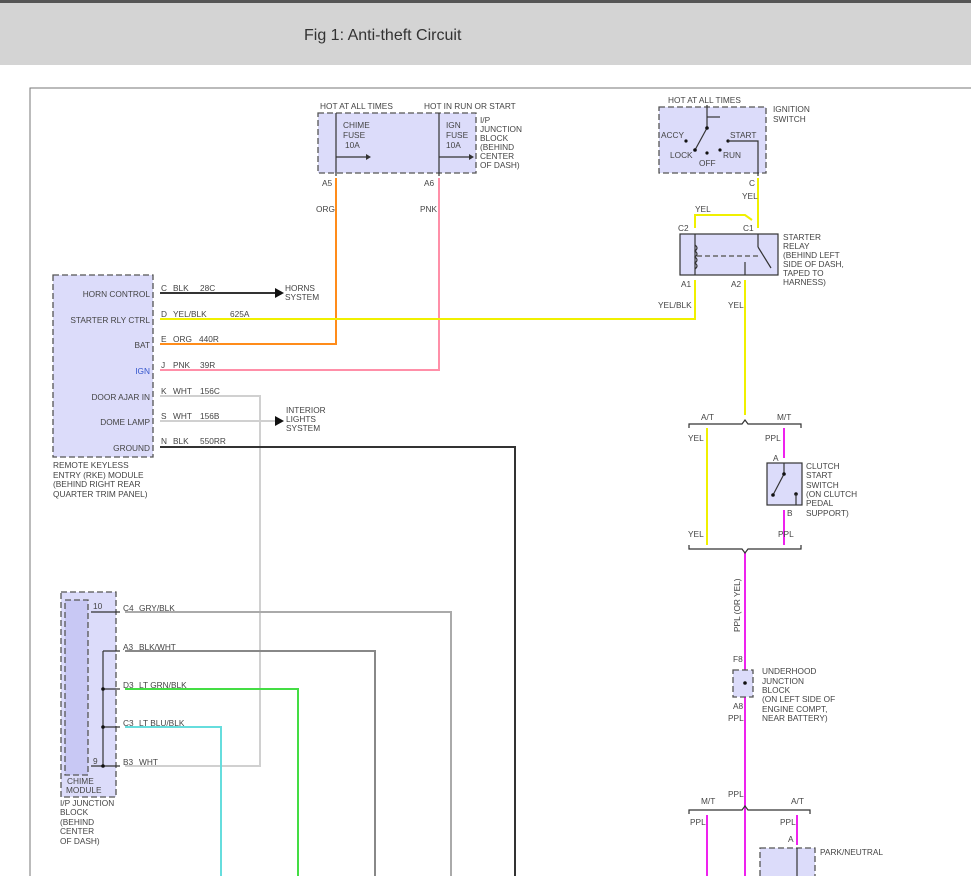 This screenshot has width=971, height=876. What do you see at coordinates (776, 458) in the screenshot?
I see `label-clutch_switch-pin_a: A` at bounding box center [776, 458].